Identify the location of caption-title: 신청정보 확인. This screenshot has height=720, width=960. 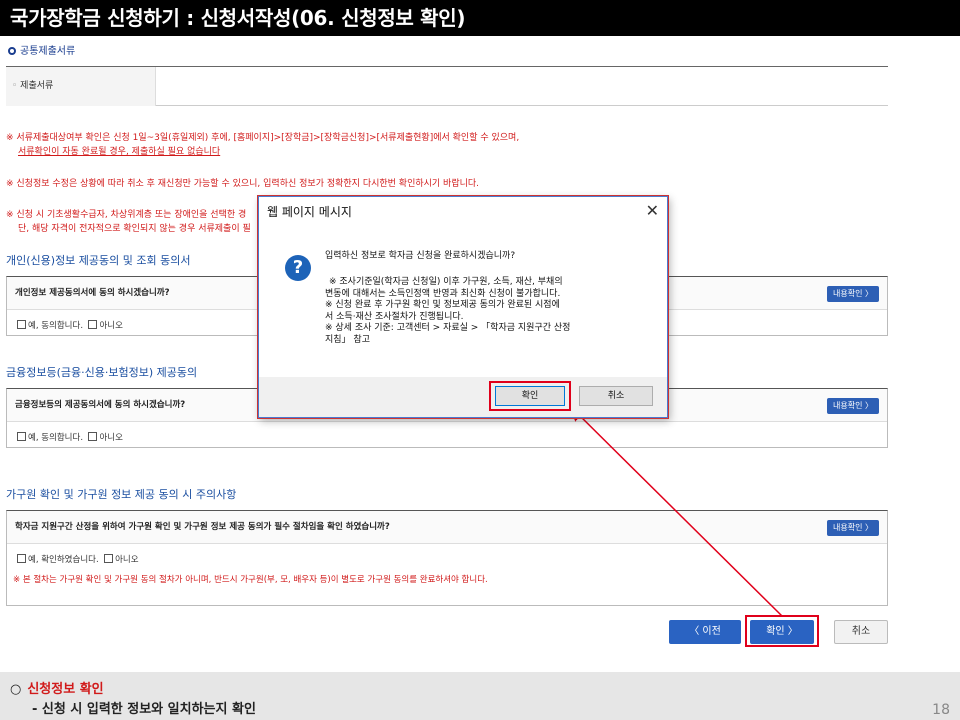
(65, 689).